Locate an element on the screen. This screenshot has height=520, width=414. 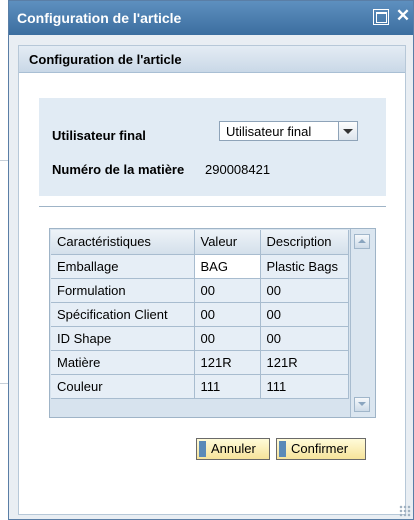
column-header-value: Valeur is located at coordinates (227, 242).